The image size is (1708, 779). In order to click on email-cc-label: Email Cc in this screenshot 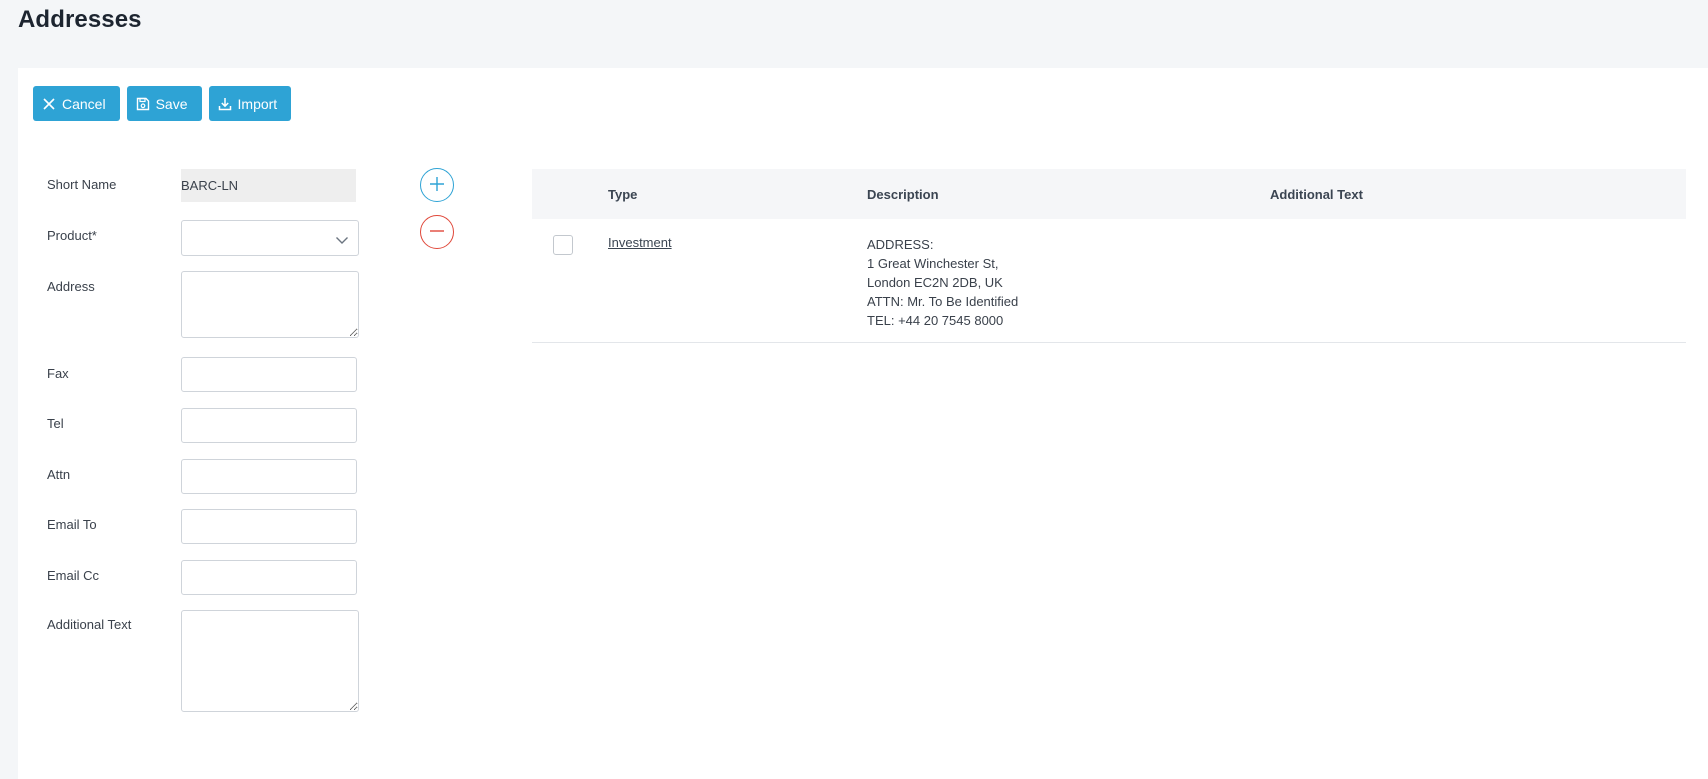, I will do `click(73, 575)`.